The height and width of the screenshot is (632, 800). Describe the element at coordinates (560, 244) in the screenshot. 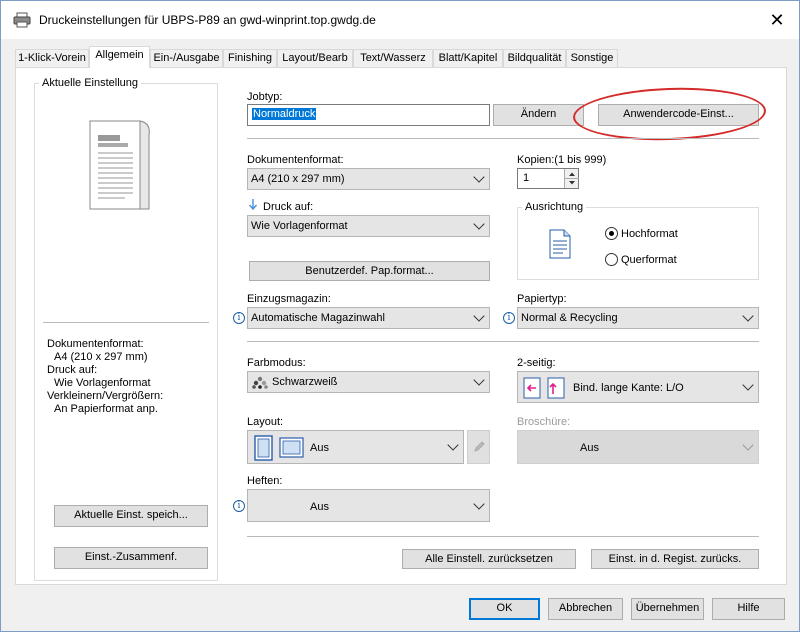

I see `portrait-page-icon` at that location.